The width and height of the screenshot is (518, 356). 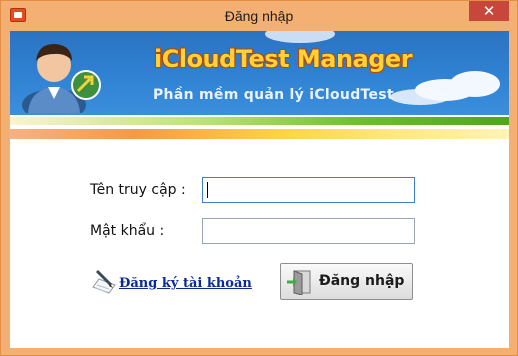 What do you see at coordinates (185, 283) in the screenshot?
I see `register-account-link: Đăng ký tài khoản` at bounding box center [185, 283].